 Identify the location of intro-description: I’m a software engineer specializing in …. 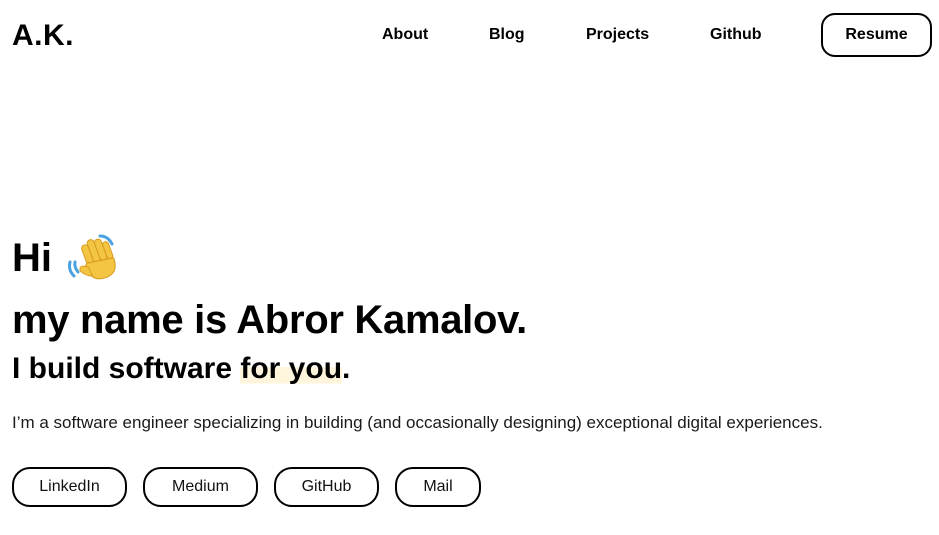
(417, 422).